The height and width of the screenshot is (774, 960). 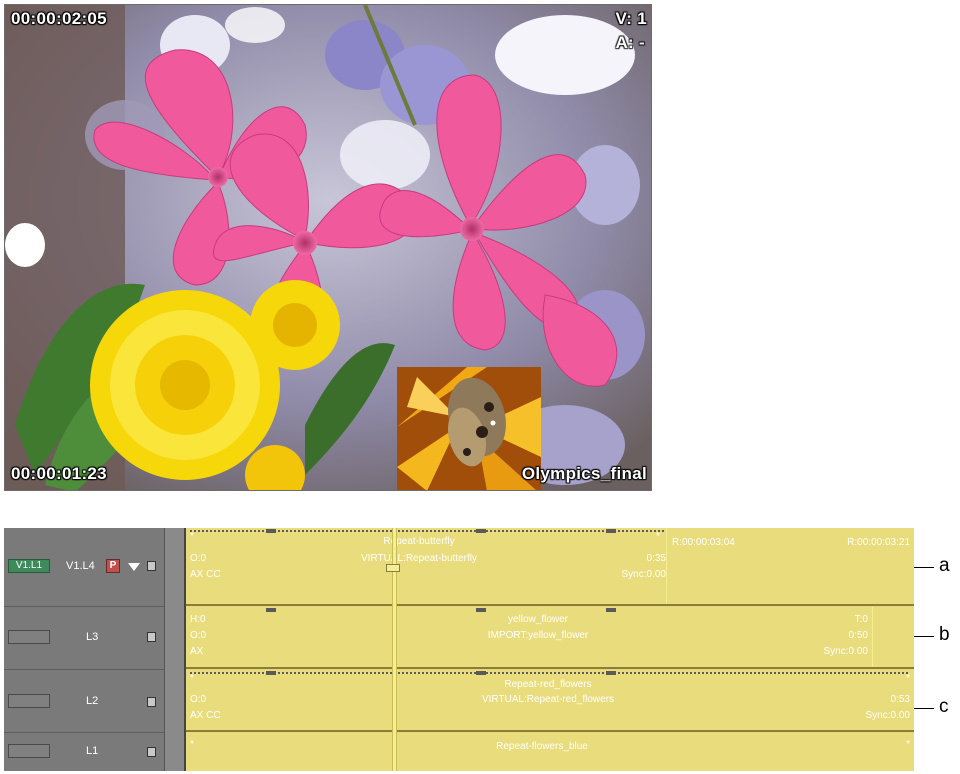 I want to click on track-label-l1: L1, so click(x=92, y=751).